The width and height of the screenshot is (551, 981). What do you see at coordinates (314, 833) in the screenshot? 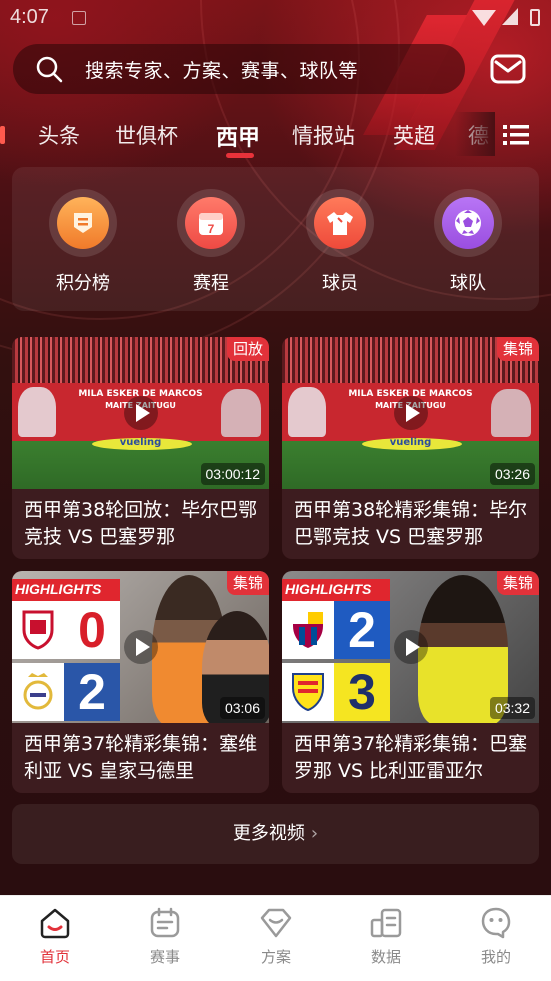
I see `chevron-right-icon: ›` at bounding box center [314, 833].